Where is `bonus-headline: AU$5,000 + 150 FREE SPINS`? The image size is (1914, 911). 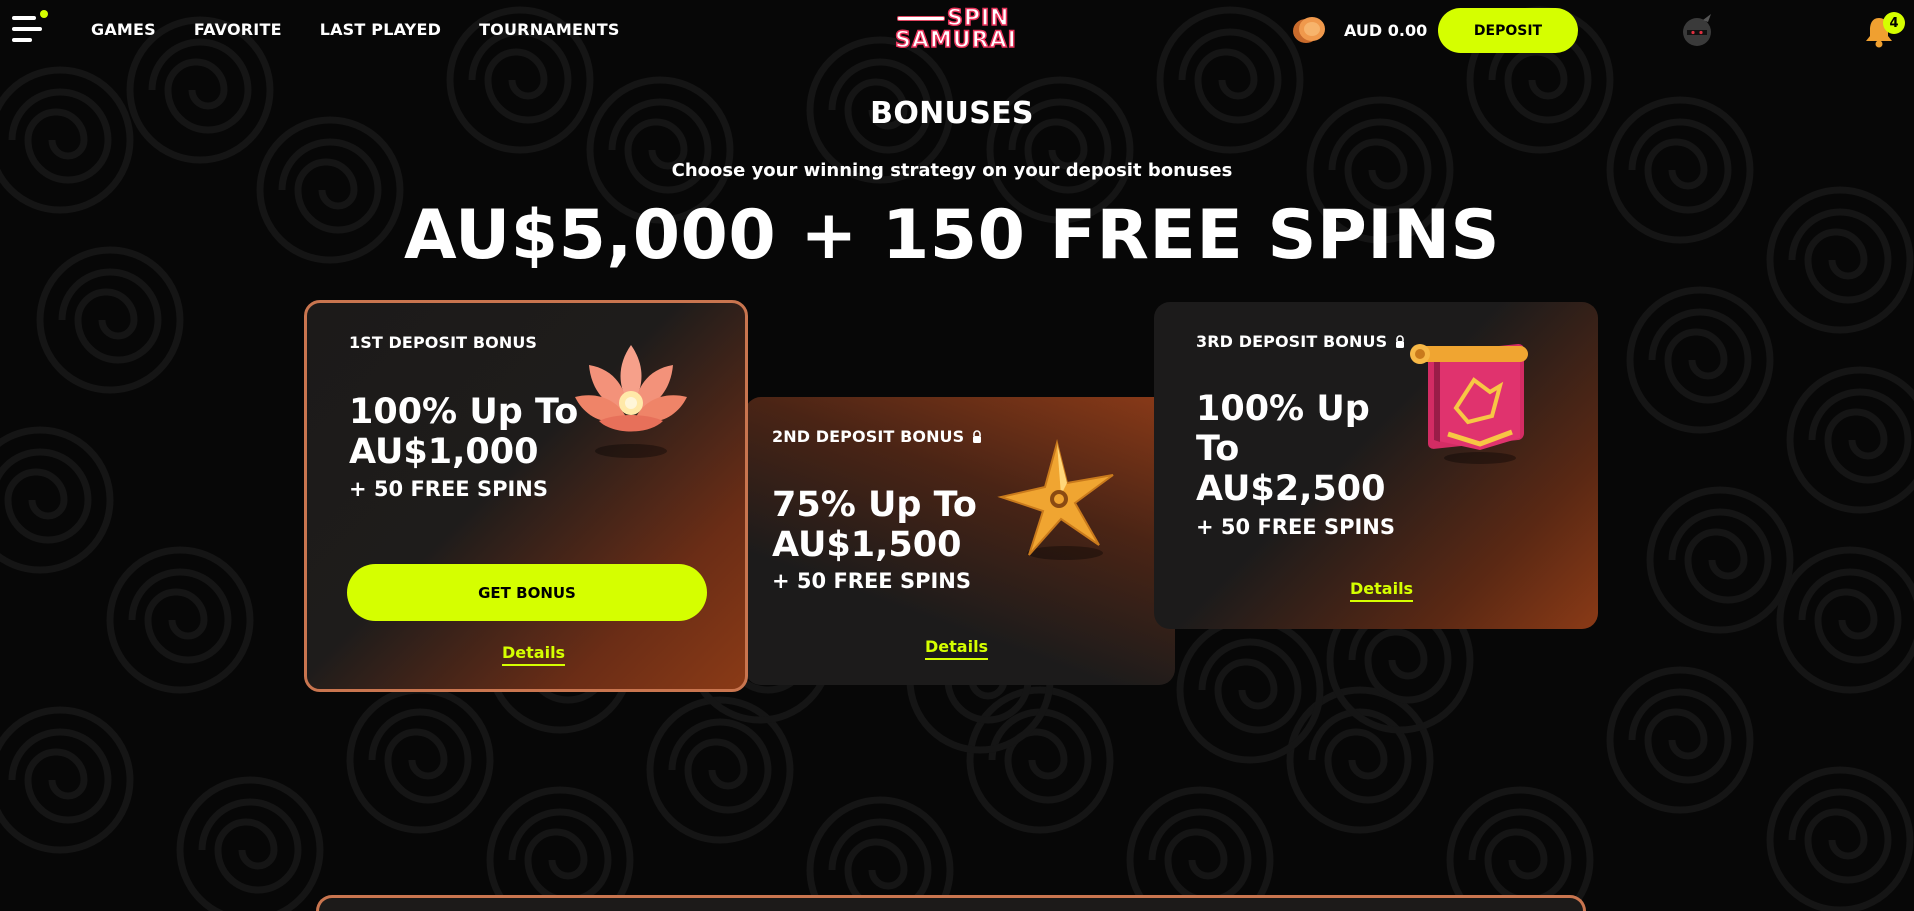 bonus-headline: AU$5,000 + 150 FREE SPINS is located at coordinates (952, 235).